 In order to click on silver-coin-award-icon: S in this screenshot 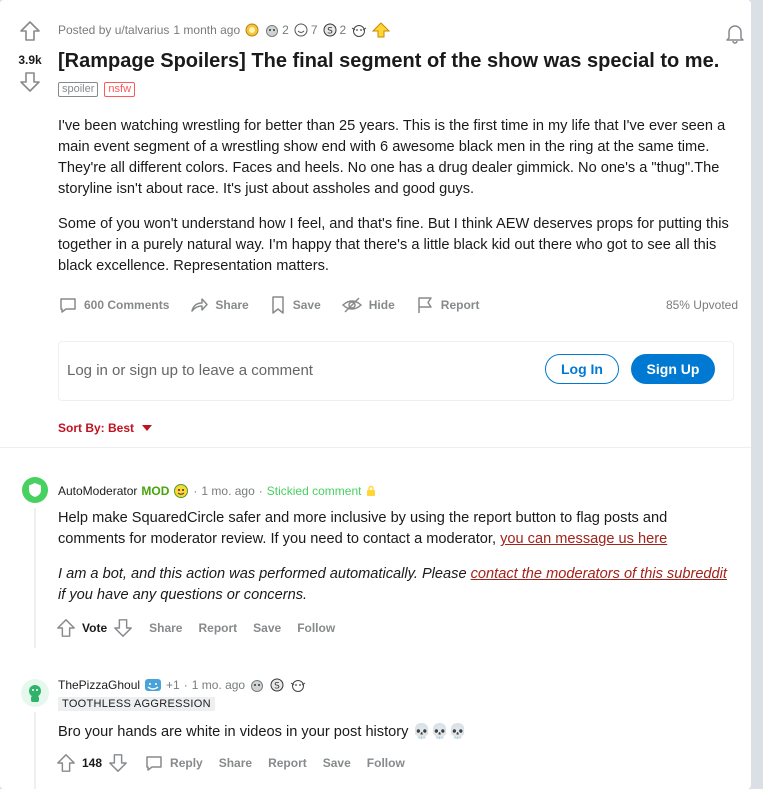, I will do `click(277, 685)`.